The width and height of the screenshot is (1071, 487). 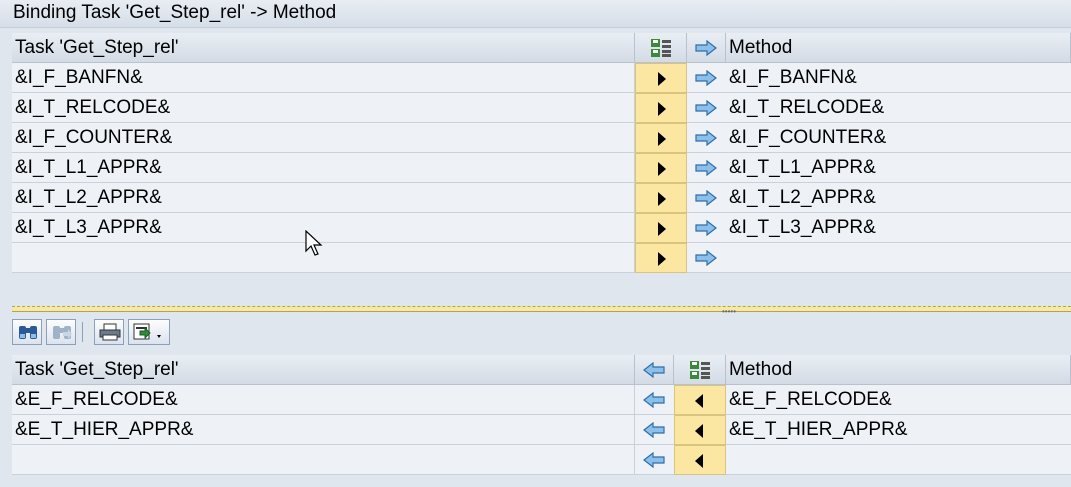 I want to click on printer-icon, so click(x=110, y=332).